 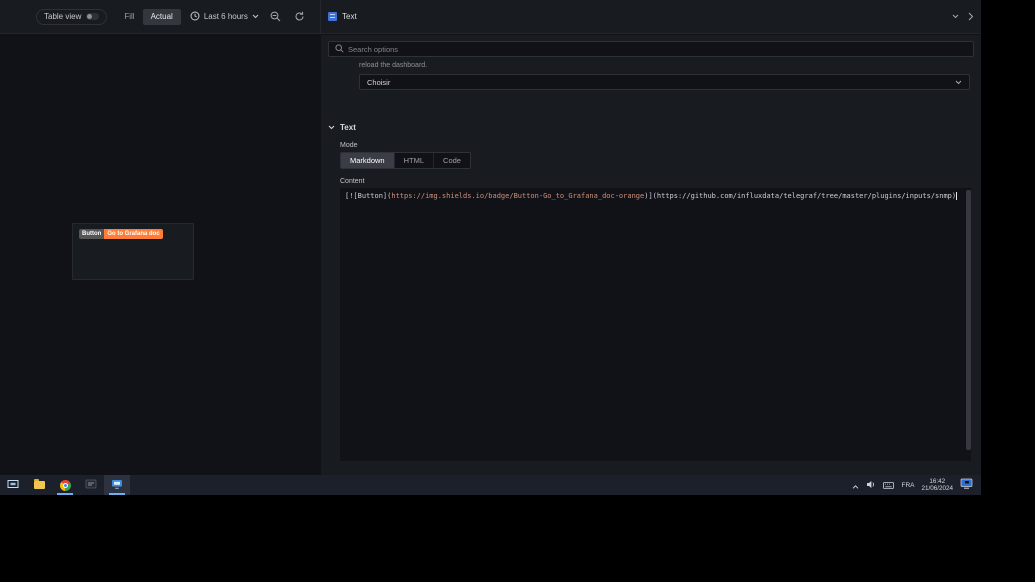 I want to click on taskbar-clock: 16:42 21/06/2024, so click(x=937, y=485).